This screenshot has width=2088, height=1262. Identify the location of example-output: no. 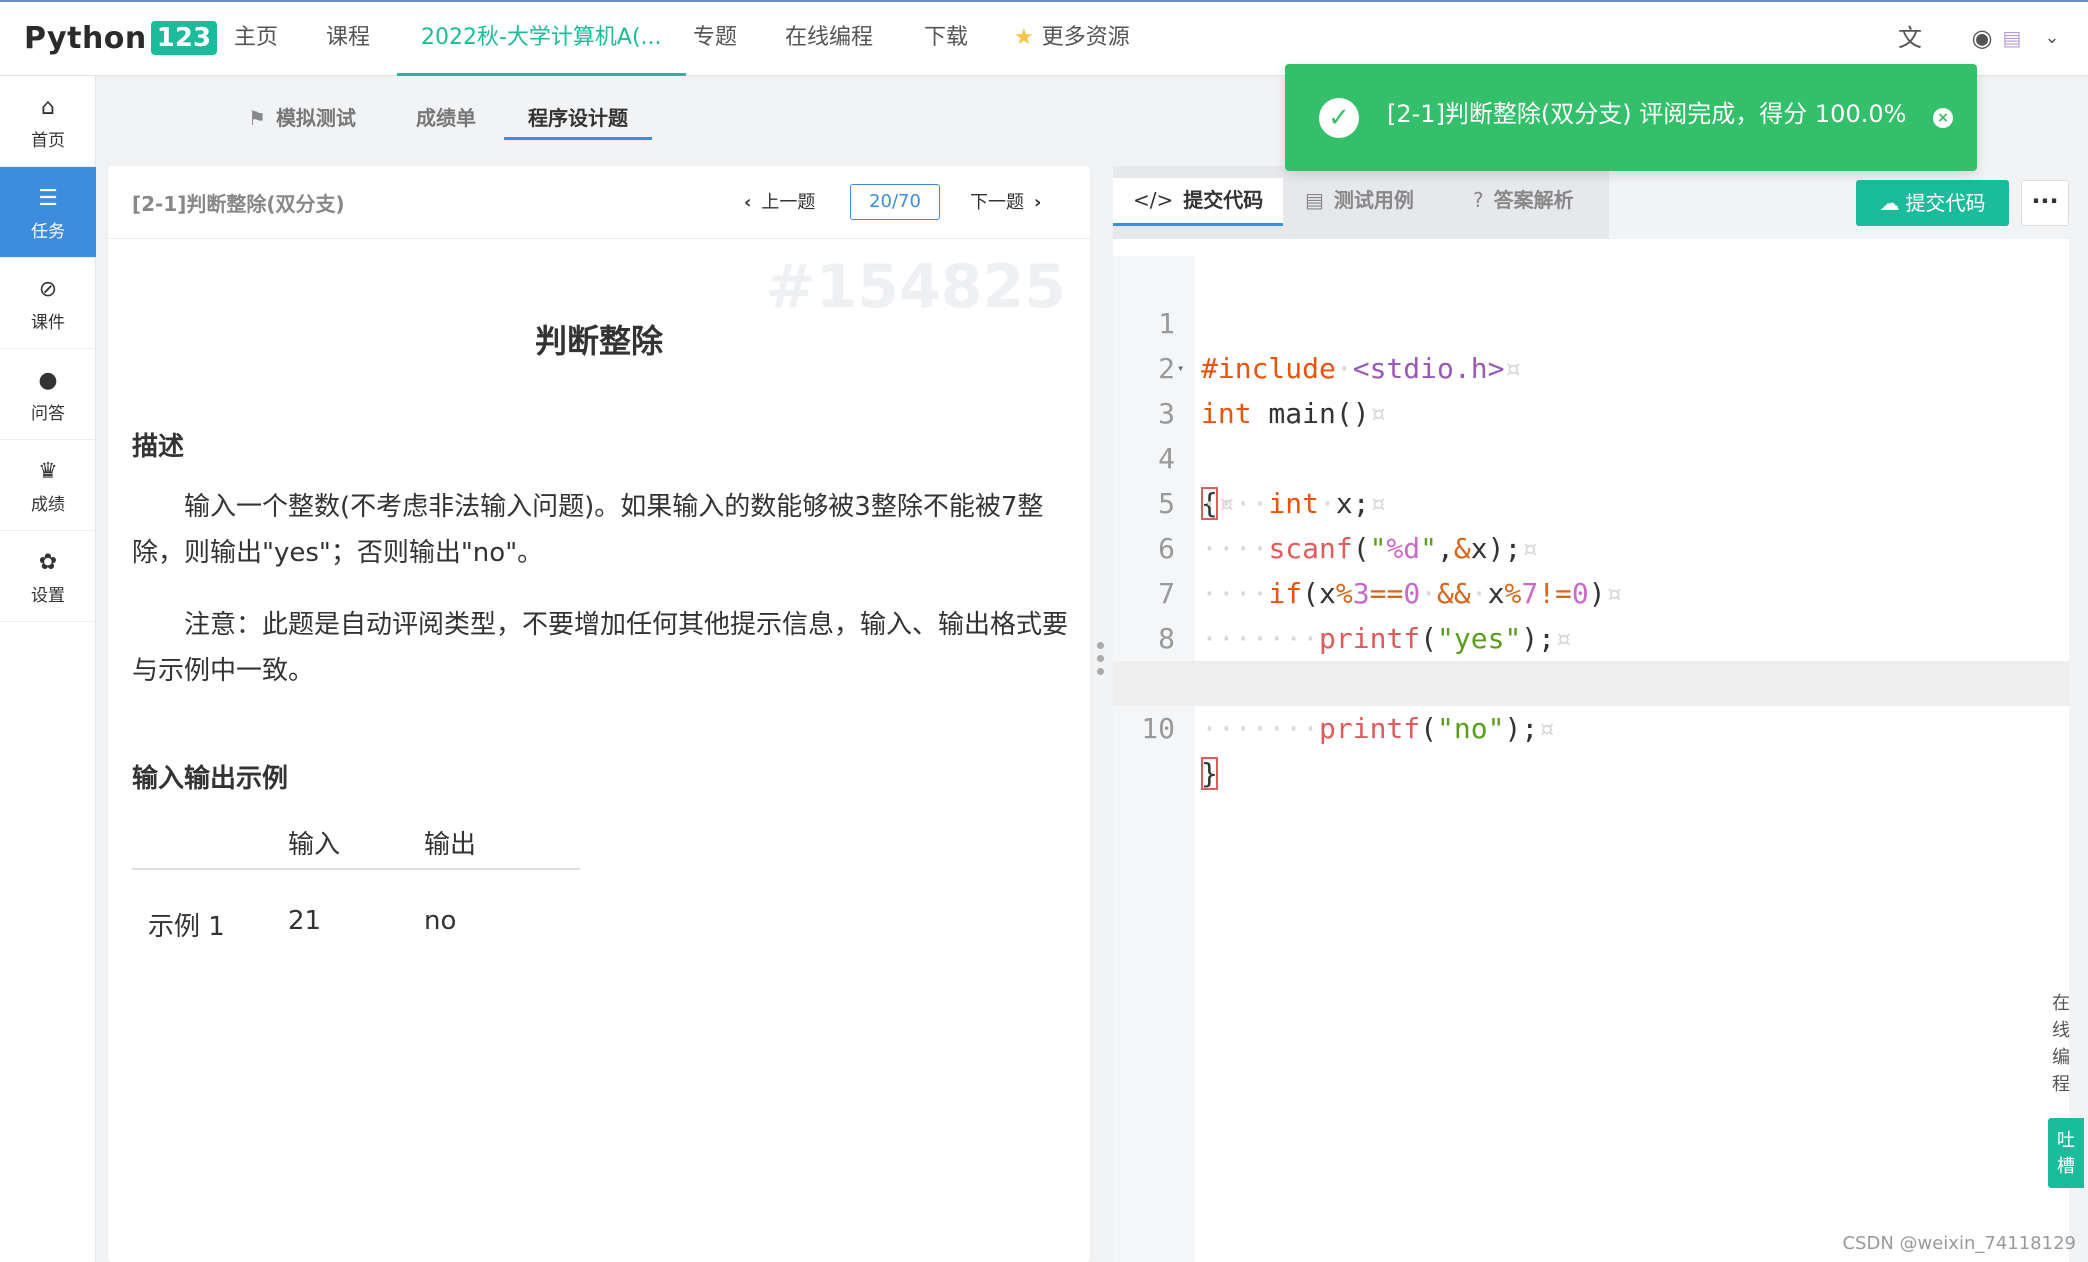
(440, 921).